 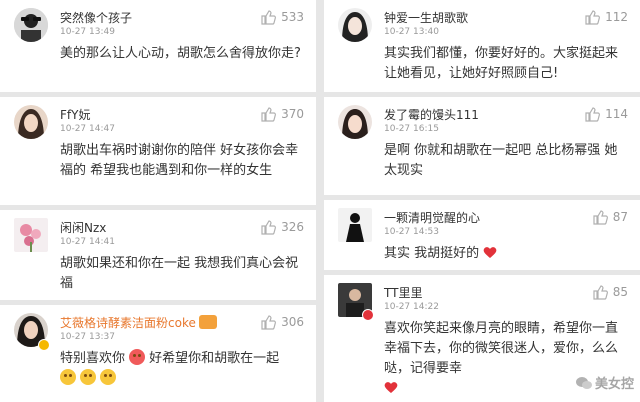 I want to click on like-button: 370, so click(x=282, y=114).